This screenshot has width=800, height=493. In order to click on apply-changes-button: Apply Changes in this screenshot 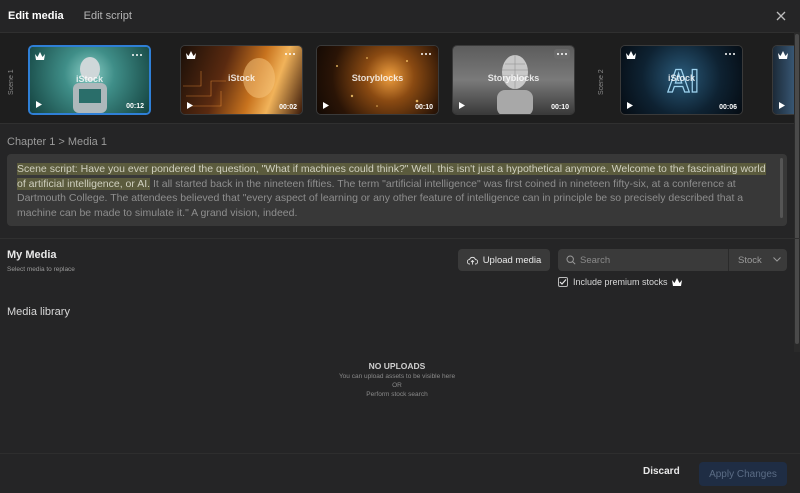, I will do `click(743, 474)`.